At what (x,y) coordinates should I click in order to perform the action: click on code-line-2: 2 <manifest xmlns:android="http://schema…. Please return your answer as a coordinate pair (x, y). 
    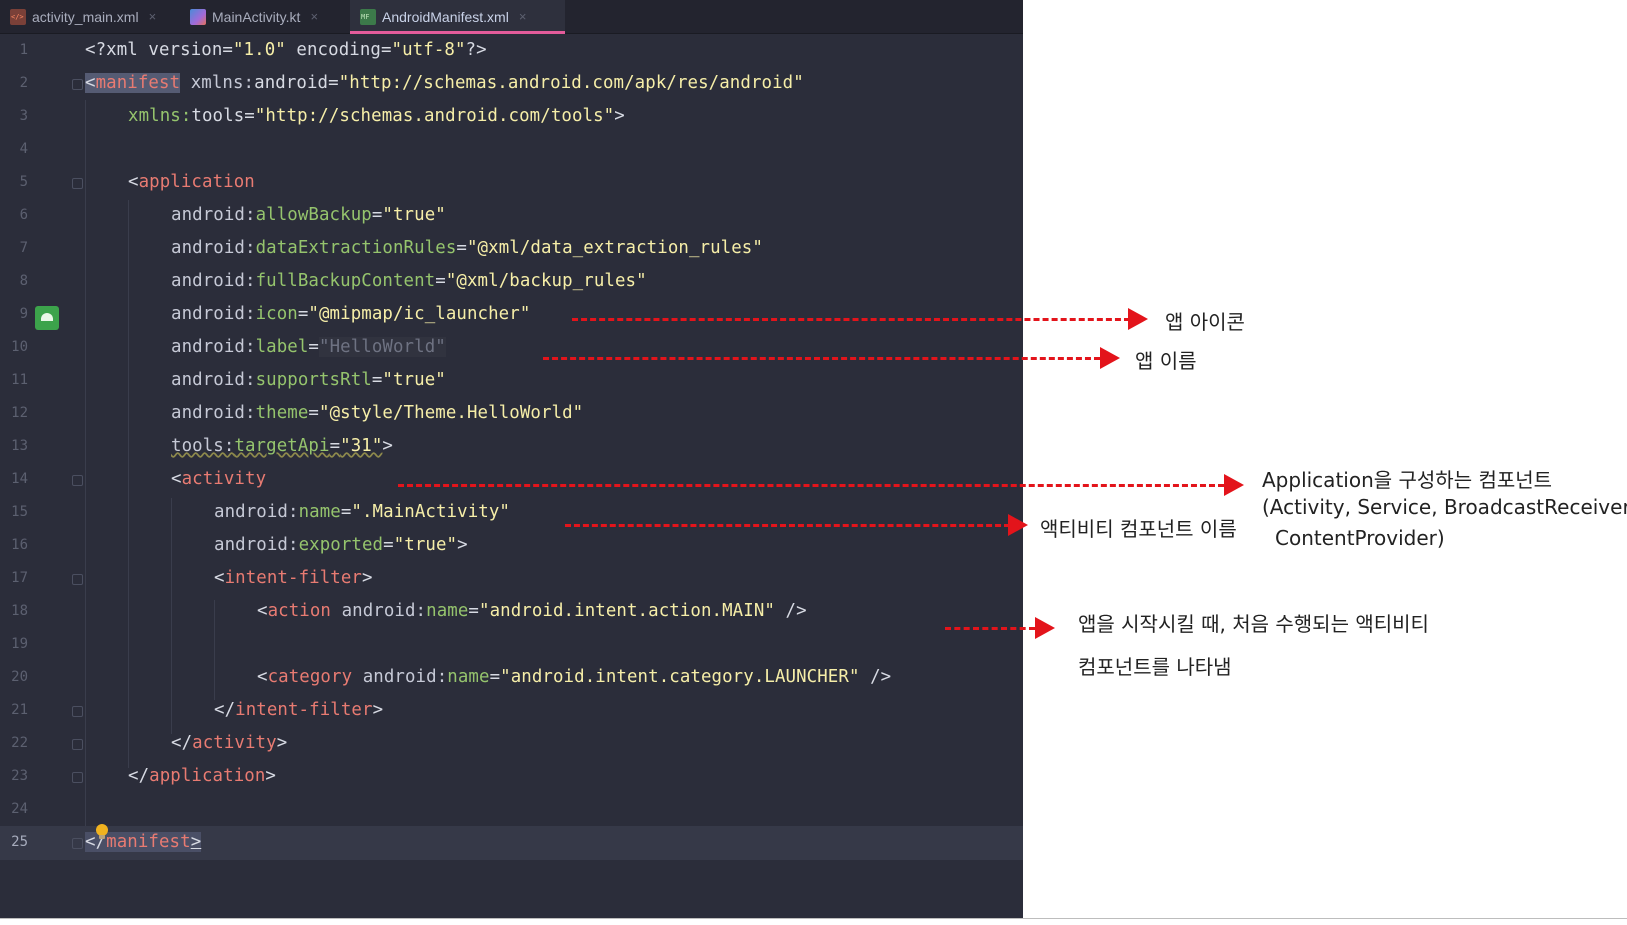
    Looking at the image, I should click on (511, 84).